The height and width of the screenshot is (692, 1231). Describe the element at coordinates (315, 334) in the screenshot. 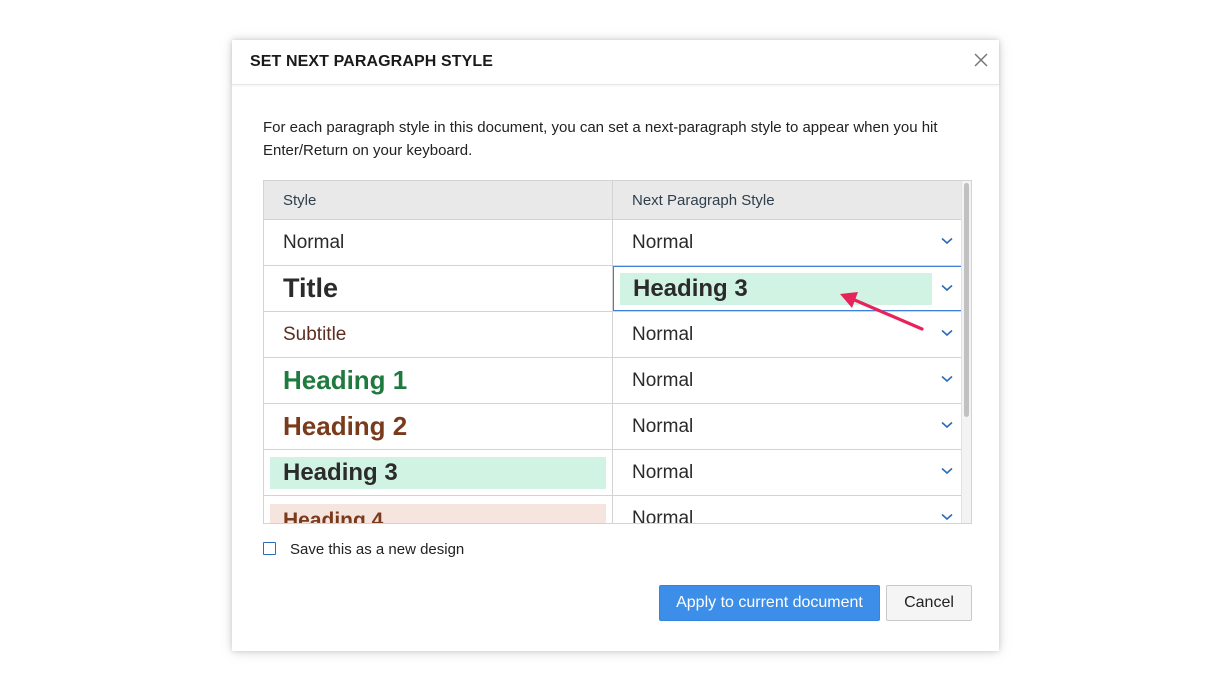

I see `style-name: Subtitle` at that location.